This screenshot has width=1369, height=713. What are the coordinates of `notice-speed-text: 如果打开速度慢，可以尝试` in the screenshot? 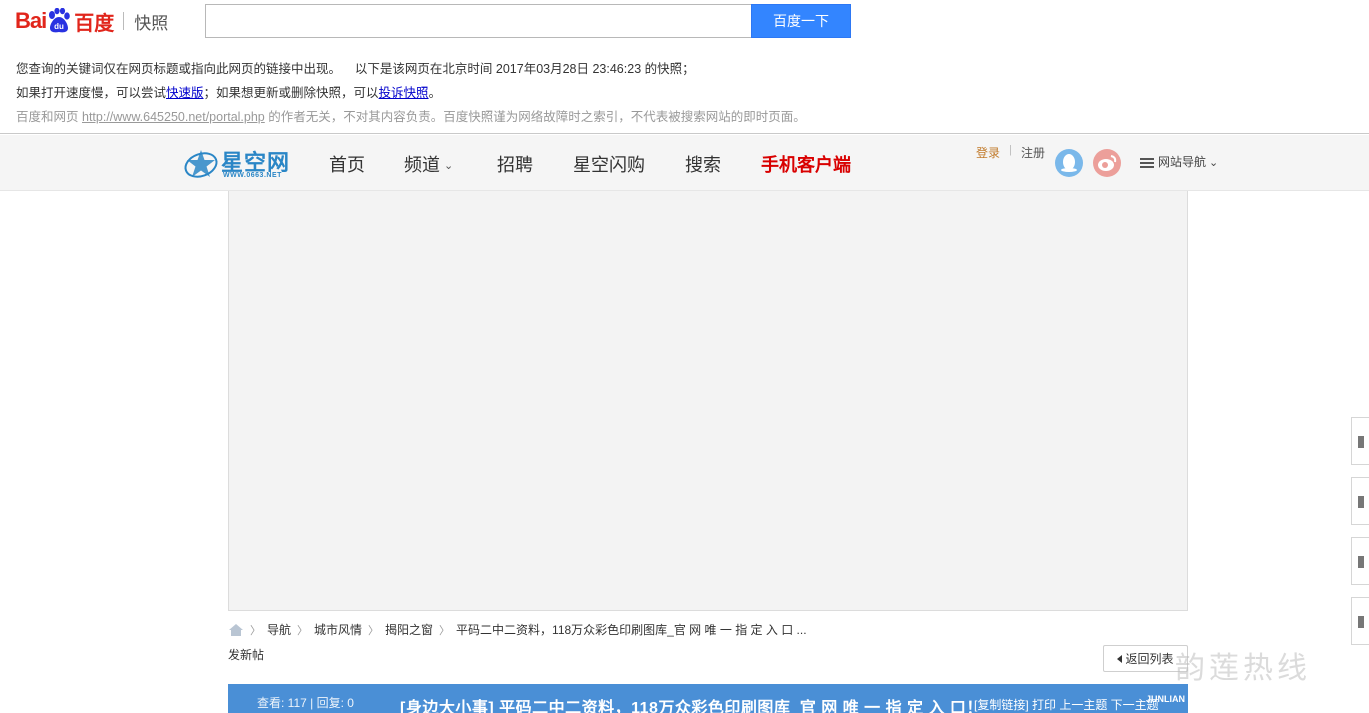 It's located at (91, 93).